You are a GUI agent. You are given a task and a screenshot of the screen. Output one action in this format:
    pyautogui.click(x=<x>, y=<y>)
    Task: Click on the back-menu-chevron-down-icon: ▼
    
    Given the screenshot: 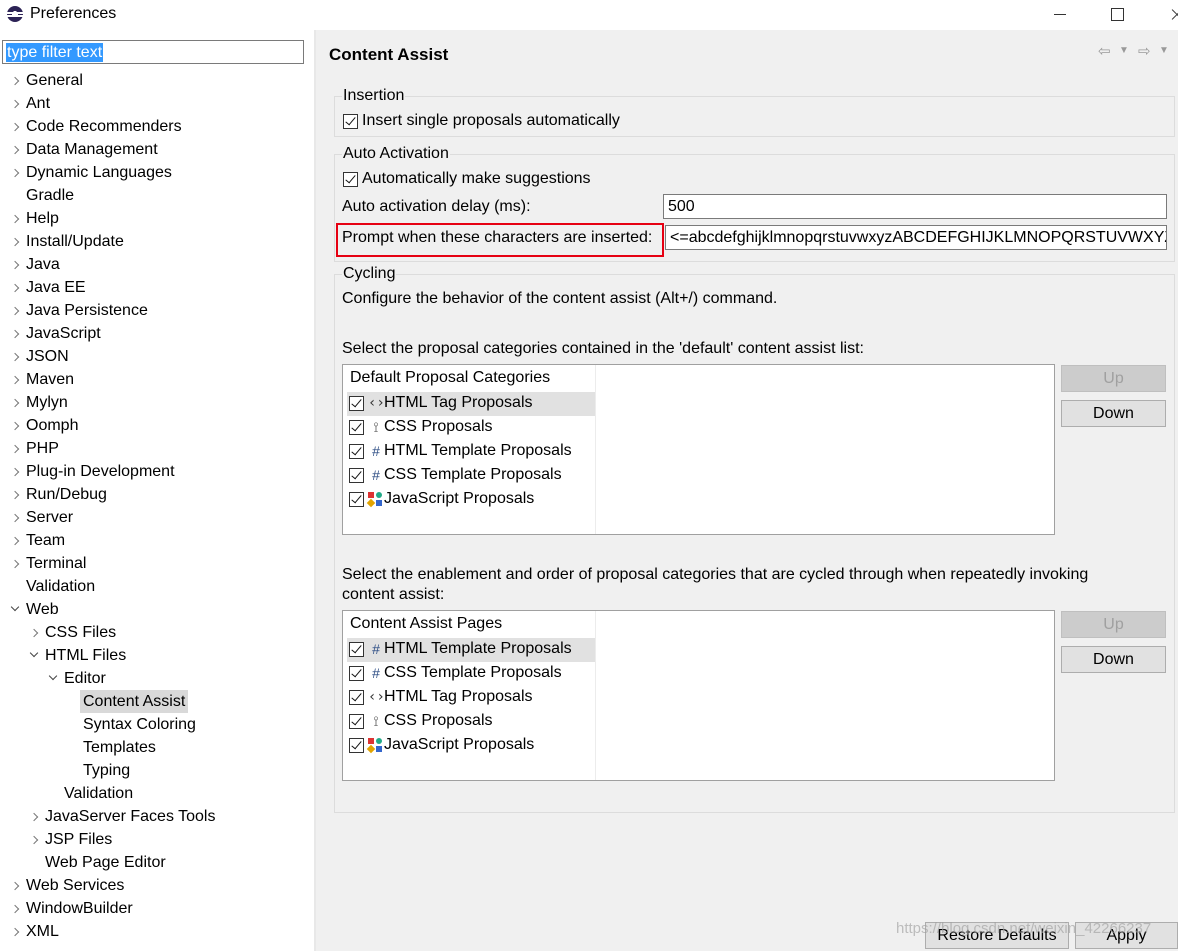 What is the action you would take?
    pyautogui.click(x=1124, y=50)
    